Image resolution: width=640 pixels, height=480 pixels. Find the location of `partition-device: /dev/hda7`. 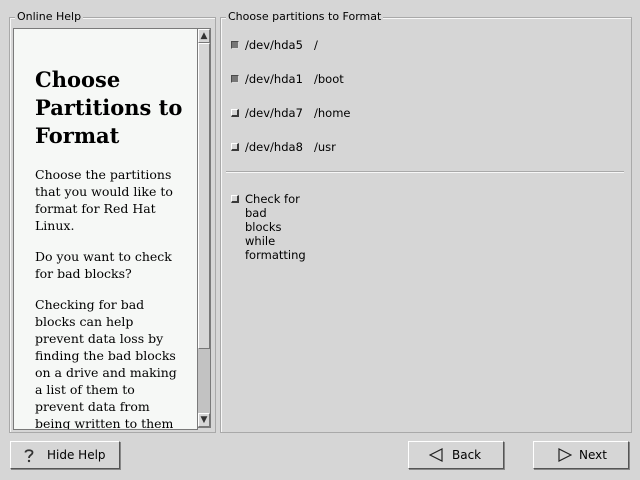

partition-device: /dev/hda7 is located at coordinates (274, 113).